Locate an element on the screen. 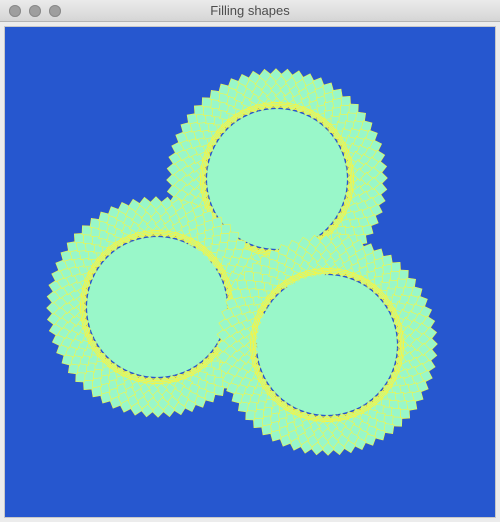 This screenshot has width=500, height=522. title-bar: Filling shapes is located at coordinates (250, 11).